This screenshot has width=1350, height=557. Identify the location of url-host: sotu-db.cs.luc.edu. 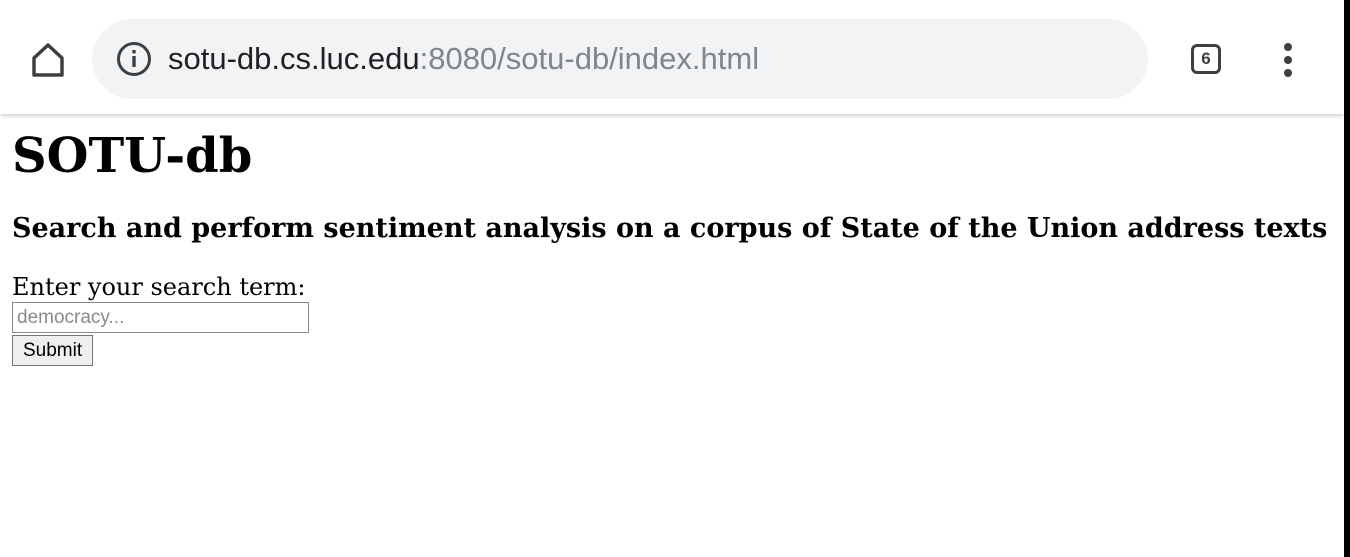
(294, 58).